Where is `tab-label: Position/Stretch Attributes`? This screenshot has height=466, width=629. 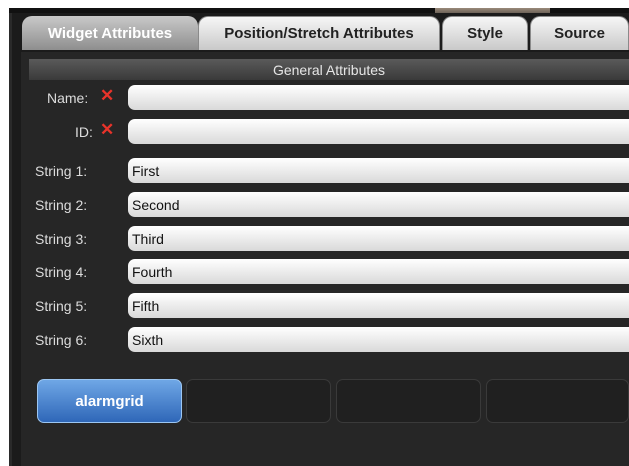 tab-label: Position/Stretch Attributes is located at coordinates (319, 33).